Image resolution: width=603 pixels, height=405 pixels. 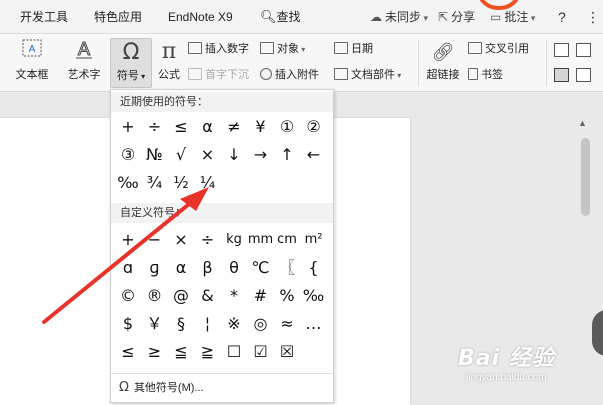 What do you see at coordinates (181, 240) in the screenshot?
I see `custom-symbol-cell: ×` at bounding box center [181, 240].